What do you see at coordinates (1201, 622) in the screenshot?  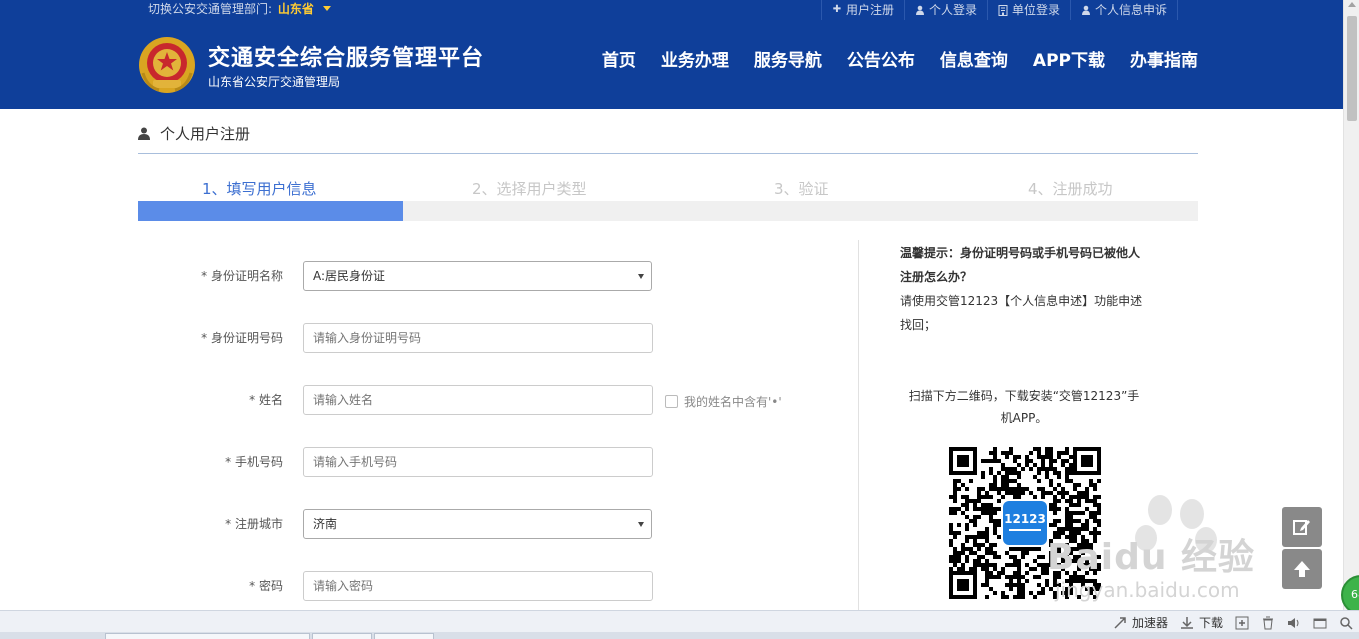 I see `download-button: 下载` at bounding box center [1201, 622].